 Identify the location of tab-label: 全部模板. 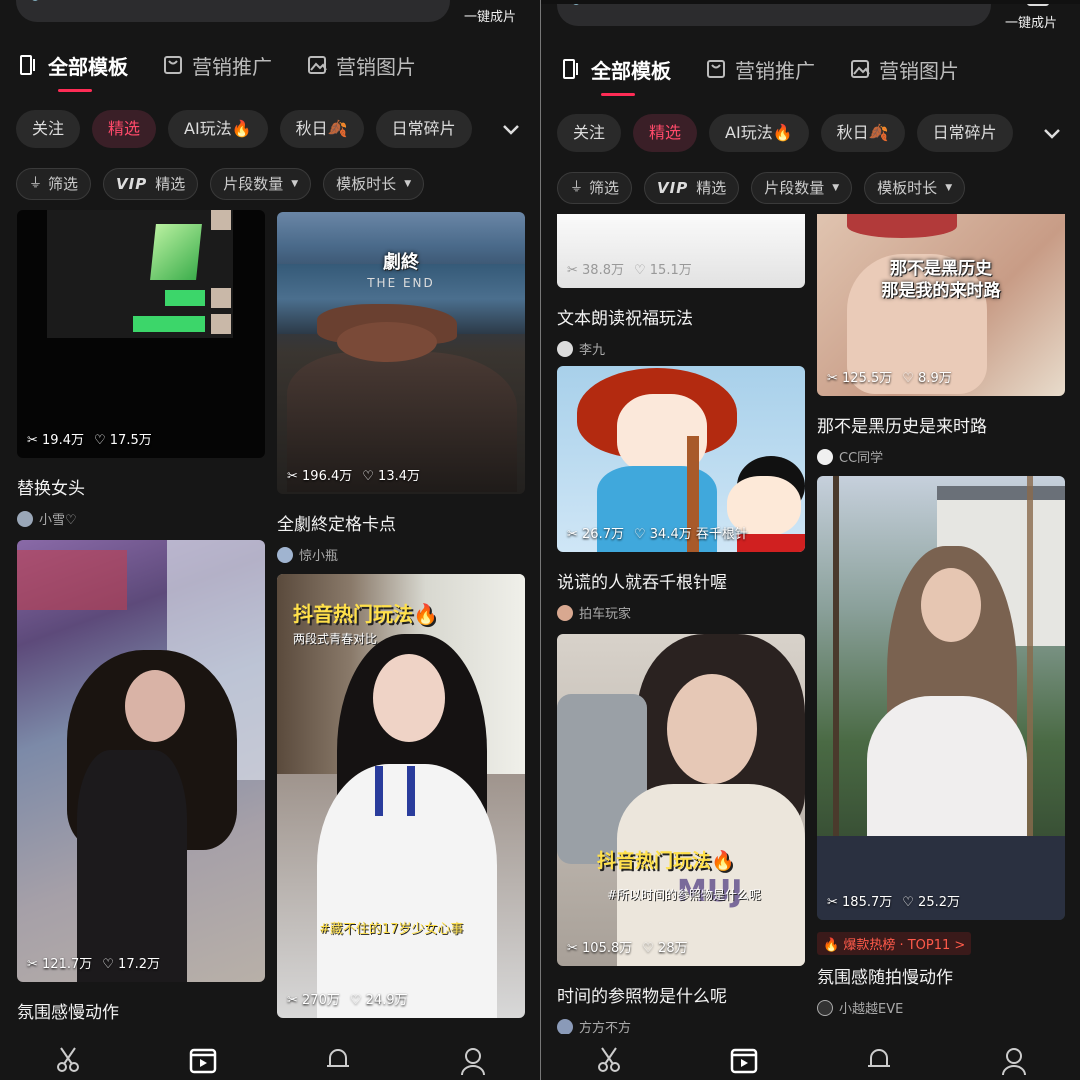
(631, 70).